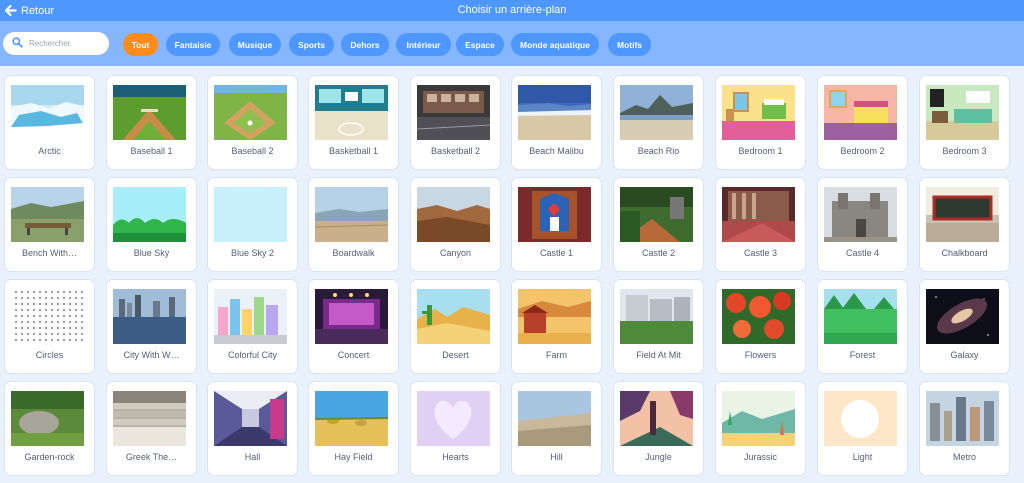 The height and width of the screenshot is (483, 1024). What do you see at coordinates (862, 224) in the screenshot?
I see `backdrop-card-castle-4: Castle 4` at bounding box center [862, 224].